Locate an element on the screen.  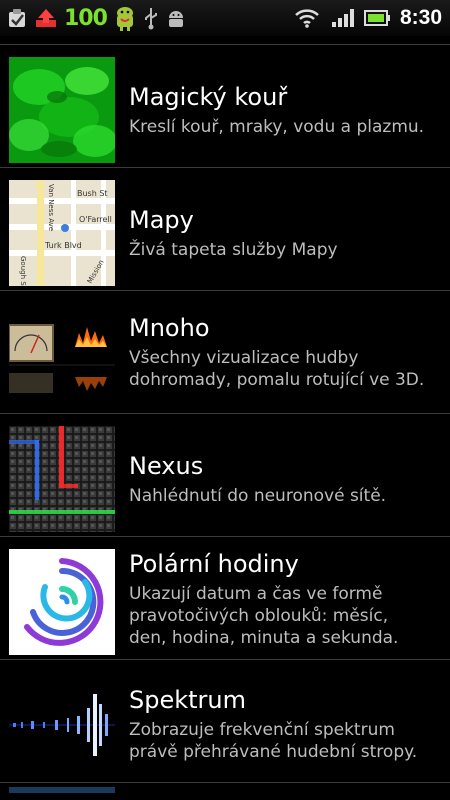
map-label: O'Farrell is located at coordinates (95, 219).